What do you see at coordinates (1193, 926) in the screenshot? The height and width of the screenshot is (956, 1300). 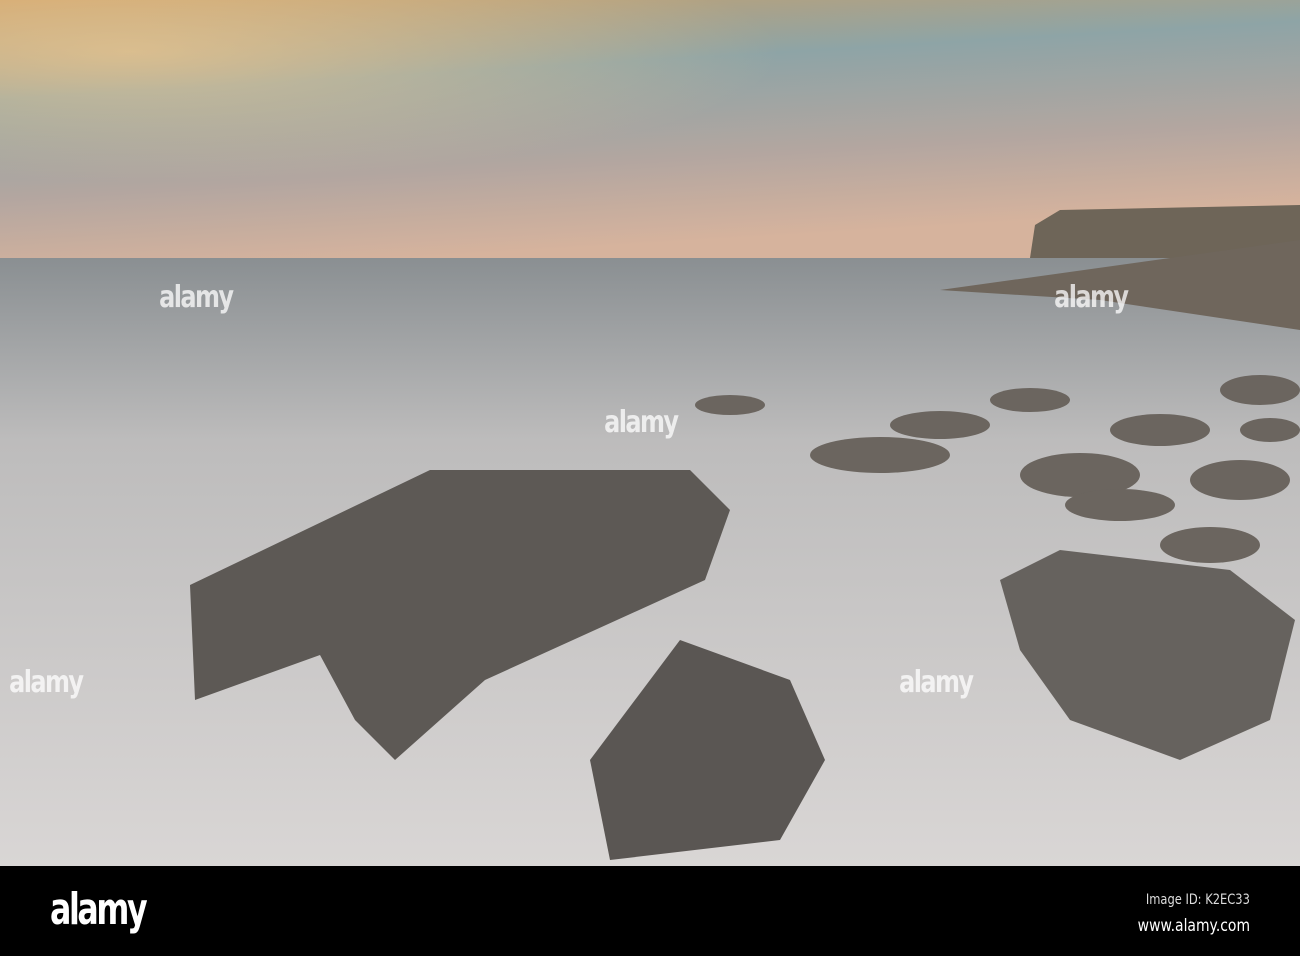 I see `site-url: www.alamy.com` at bounding box center [1193, 926].